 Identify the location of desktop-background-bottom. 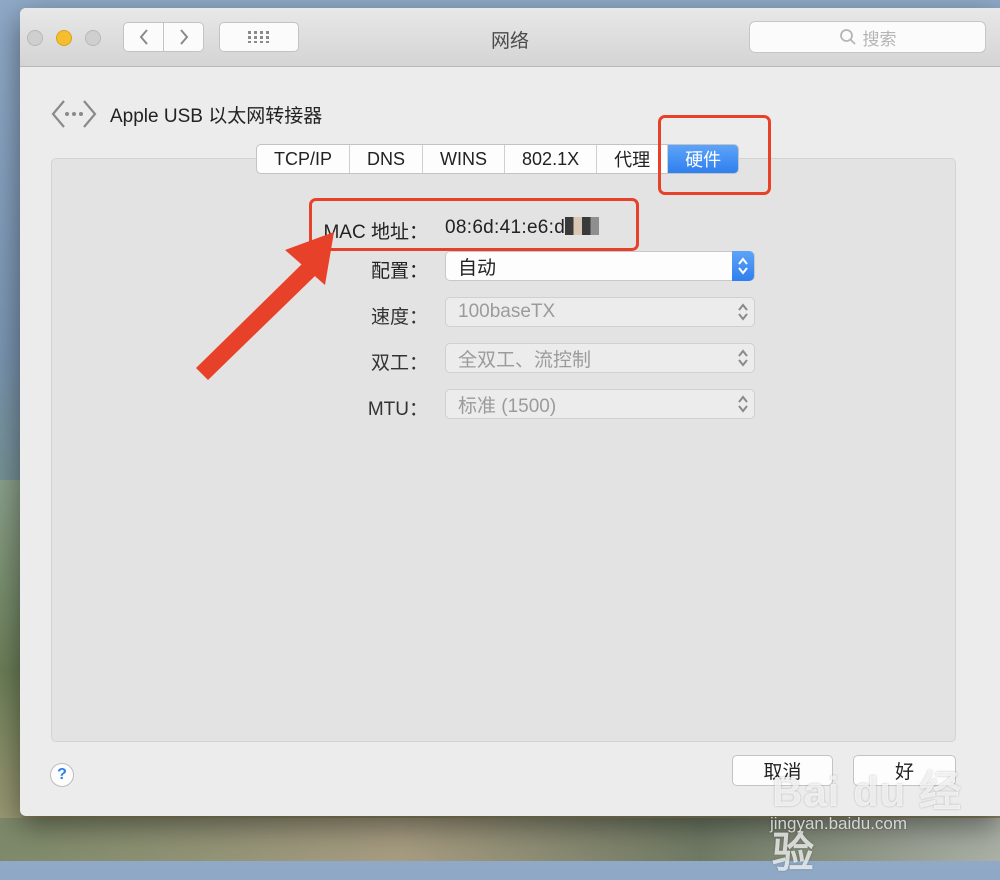
(500, 839).